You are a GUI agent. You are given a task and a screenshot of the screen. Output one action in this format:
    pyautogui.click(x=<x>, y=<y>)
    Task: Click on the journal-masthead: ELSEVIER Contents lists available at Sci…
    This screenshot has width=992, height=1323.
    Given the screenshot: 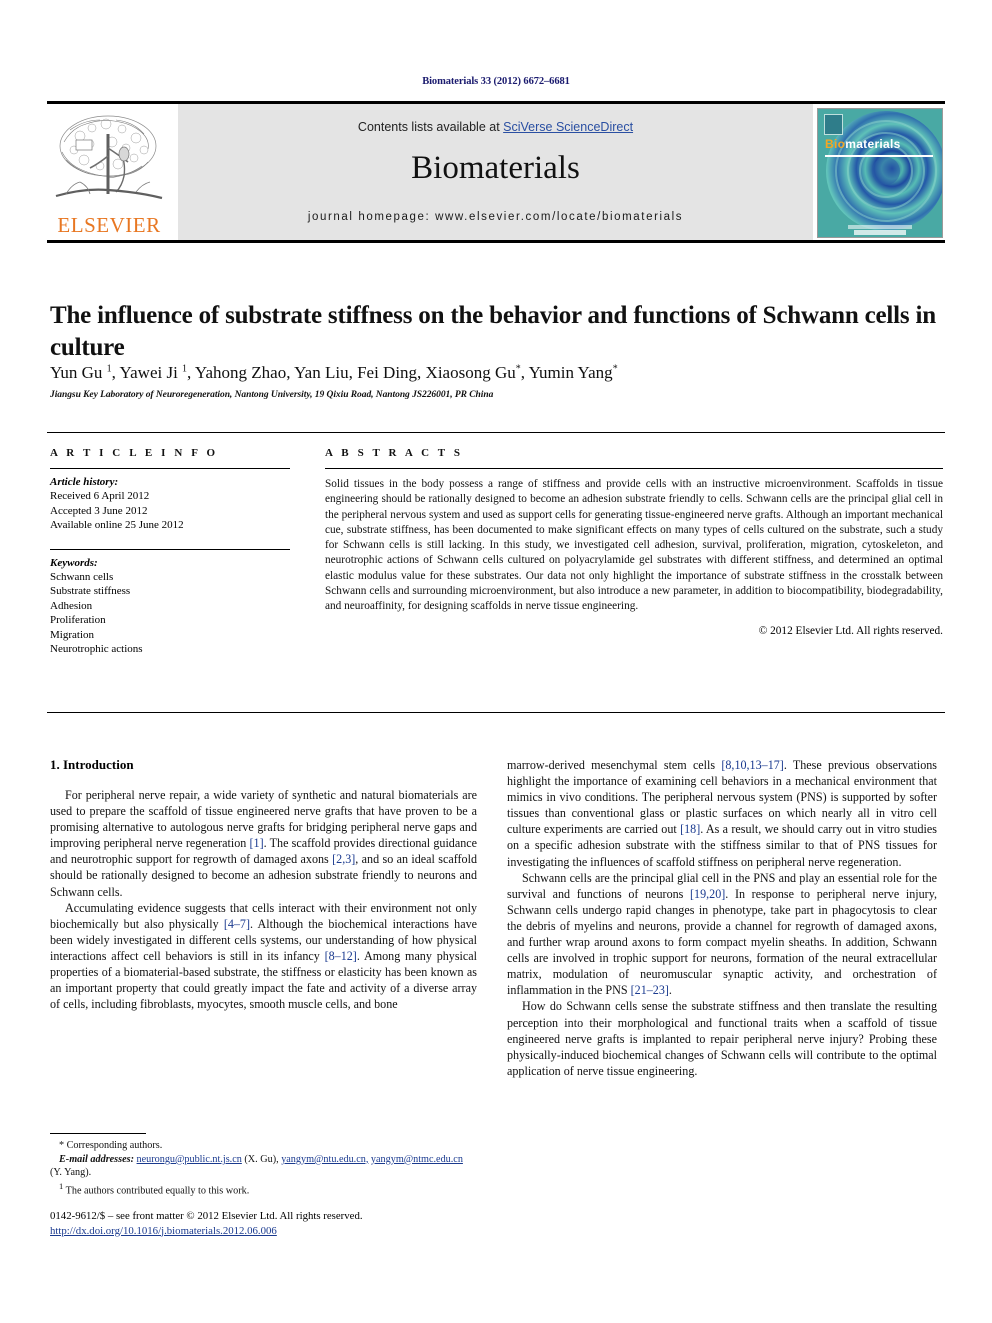 What is the action you would take?
    pyautogui.click(x=496, y=172)
    